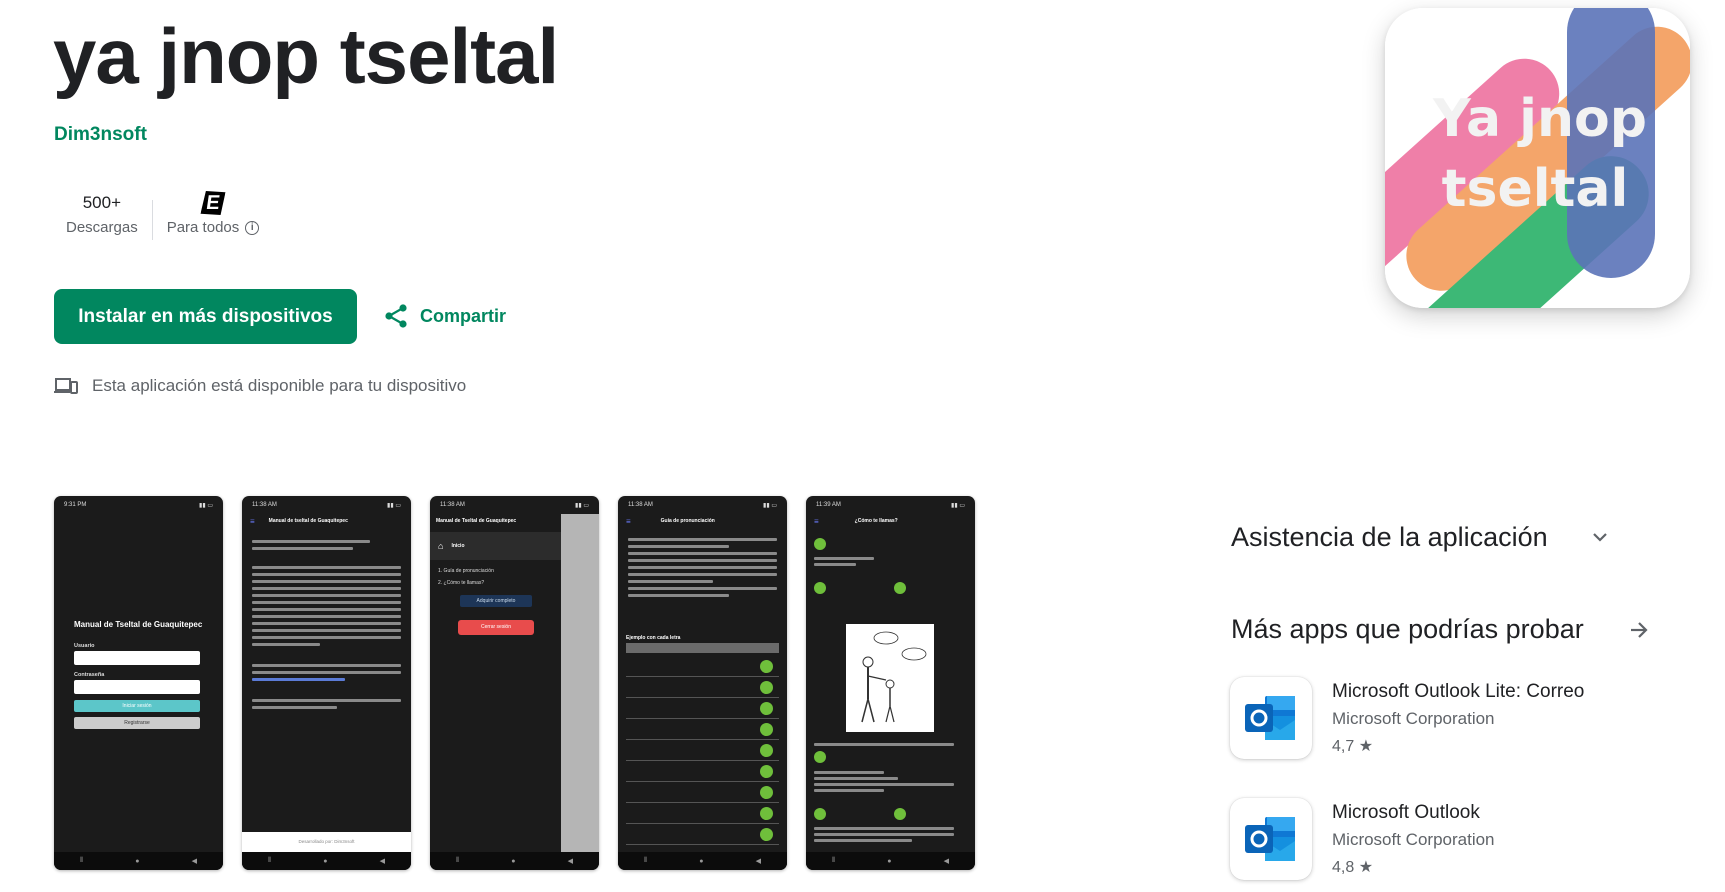  I want to click on drawer-scrim, so click(580, 683).